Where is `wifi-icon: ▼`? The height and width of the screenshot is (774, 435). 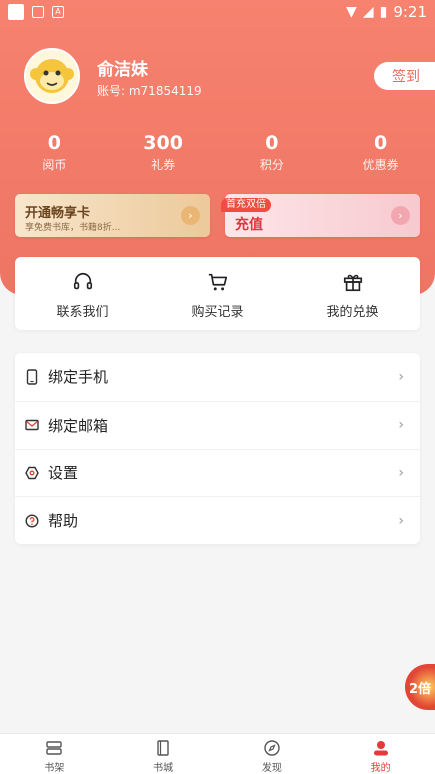
wifi-icon: ▼ is located at coordinates (351, 12).